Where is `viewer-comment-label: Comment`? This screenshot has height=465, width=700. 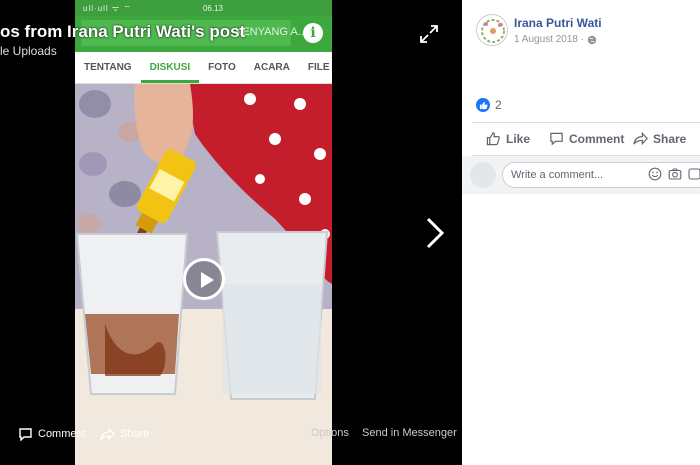 viewer-comment-label: Comment is located at coordinates (62, 434).